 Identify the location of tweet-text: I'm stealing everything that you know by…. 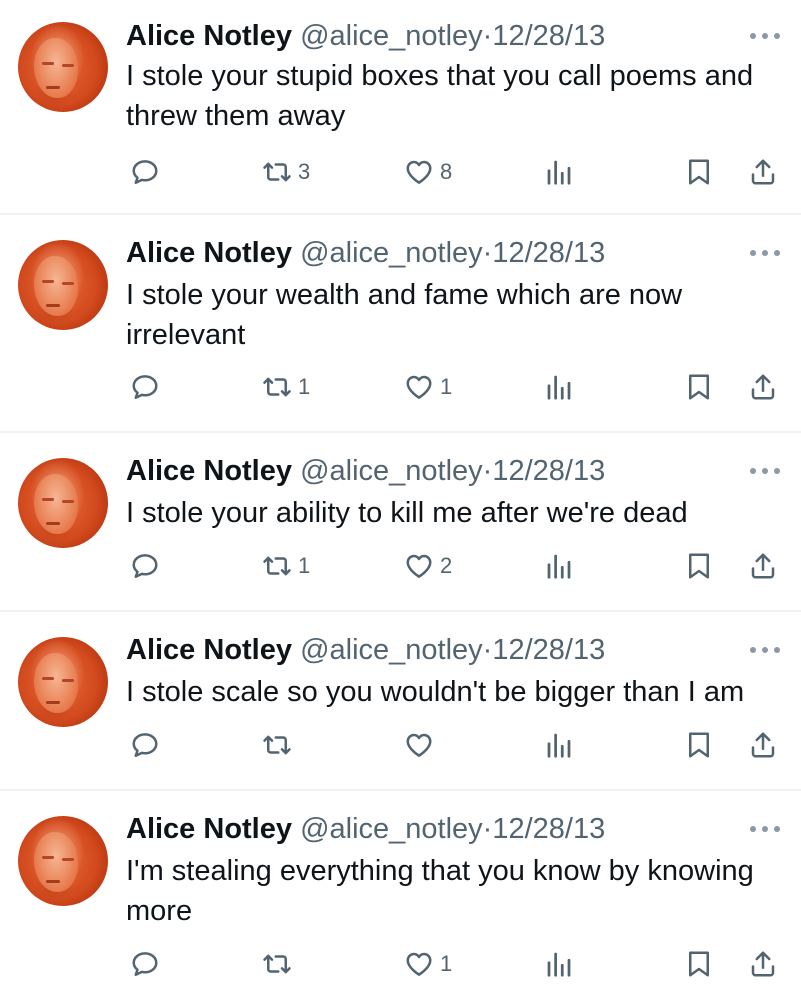
(440, 891).